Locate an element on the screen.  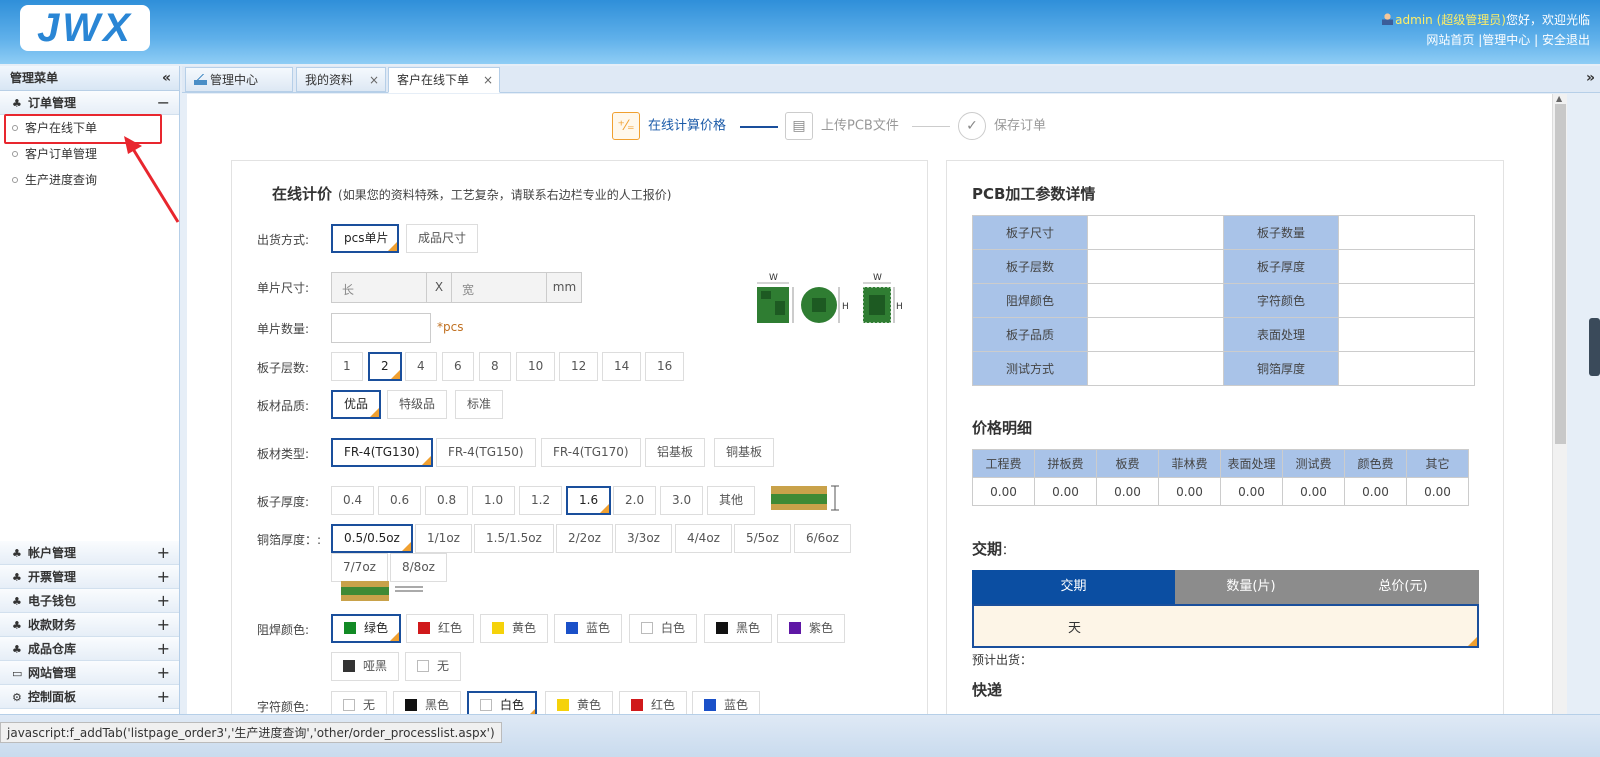
side-handle is located at coordinates (1594, 347).